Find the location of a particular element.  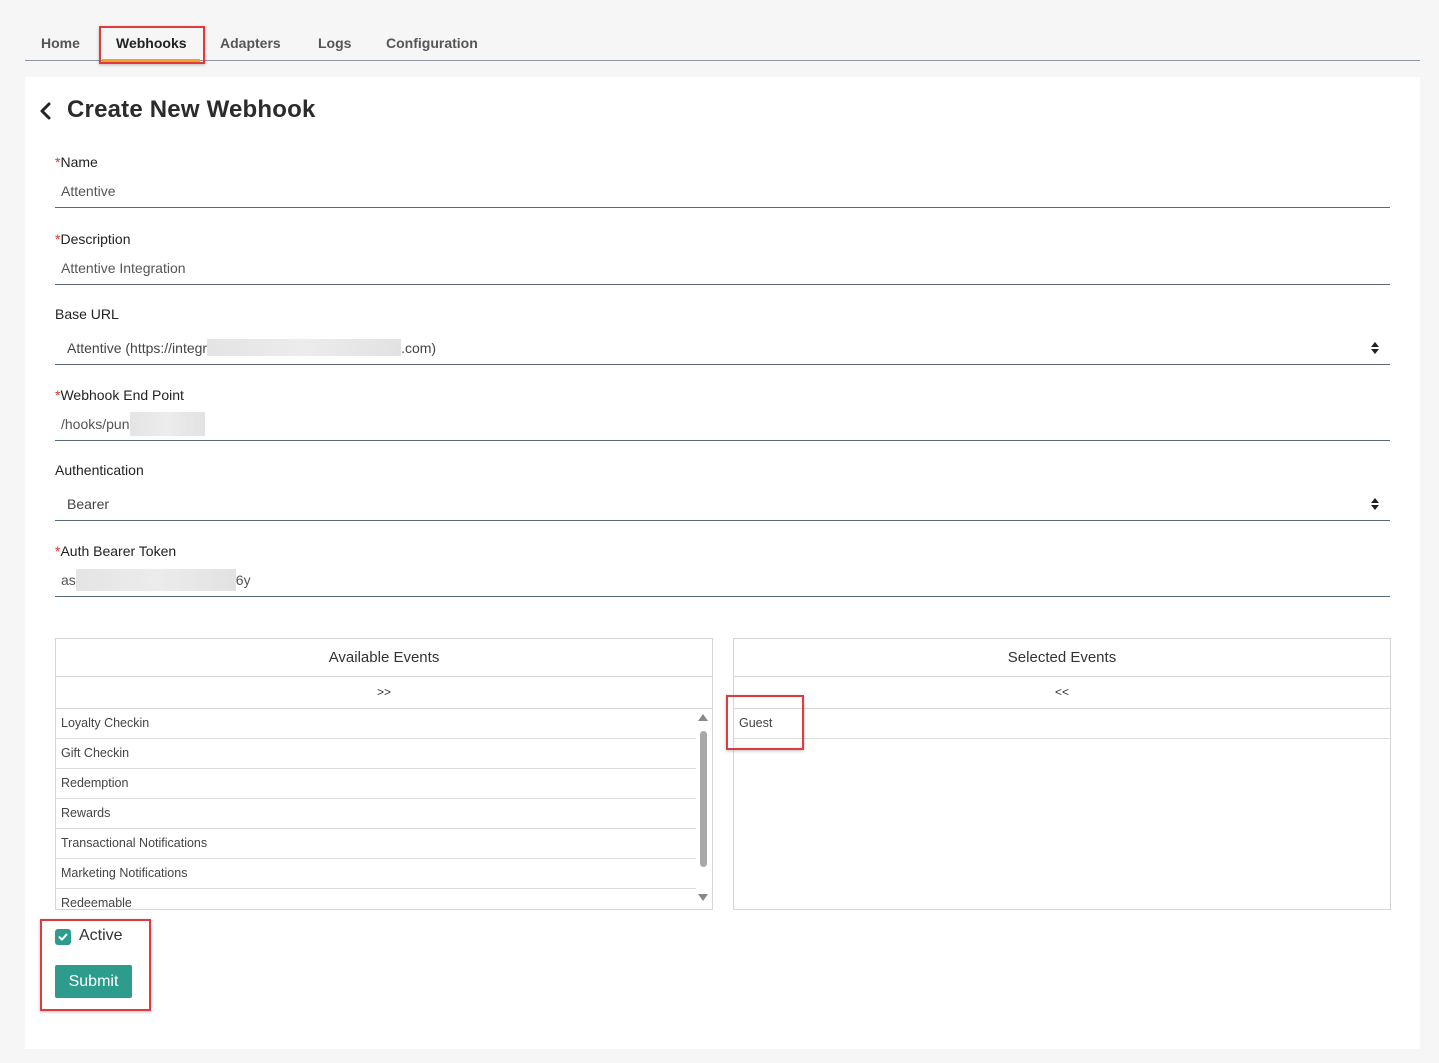

selected-events-panel: Selected Events << Guest is located at coordinates (1062, 774).